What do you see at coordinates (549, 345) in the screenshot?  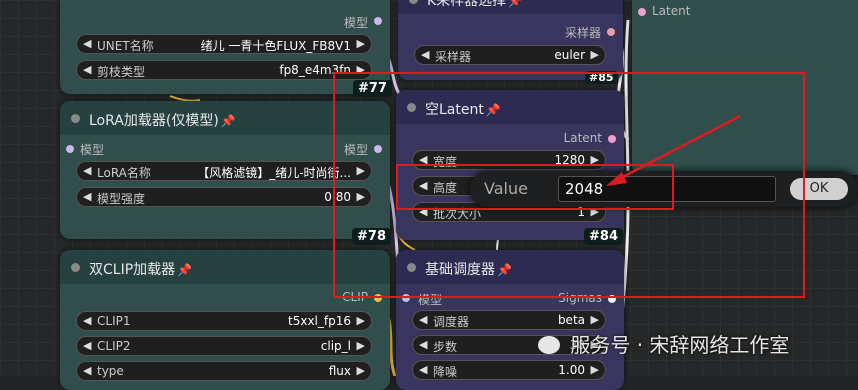 I see `wechat-icon` at bounding box center [549, 345].